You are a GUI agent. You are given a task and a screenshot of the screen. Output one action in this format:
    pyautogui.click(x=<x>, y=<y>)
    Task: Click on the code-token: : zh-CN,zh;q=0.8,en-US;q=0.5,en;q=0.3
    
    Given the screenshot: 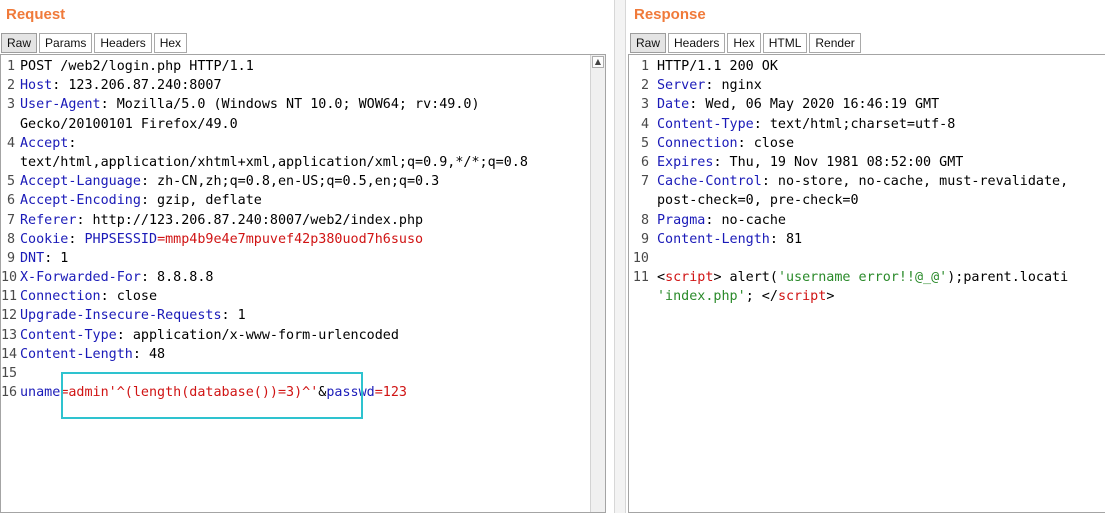 What is the action you would take?
    pyautogui.click(x=290, y=182)
    